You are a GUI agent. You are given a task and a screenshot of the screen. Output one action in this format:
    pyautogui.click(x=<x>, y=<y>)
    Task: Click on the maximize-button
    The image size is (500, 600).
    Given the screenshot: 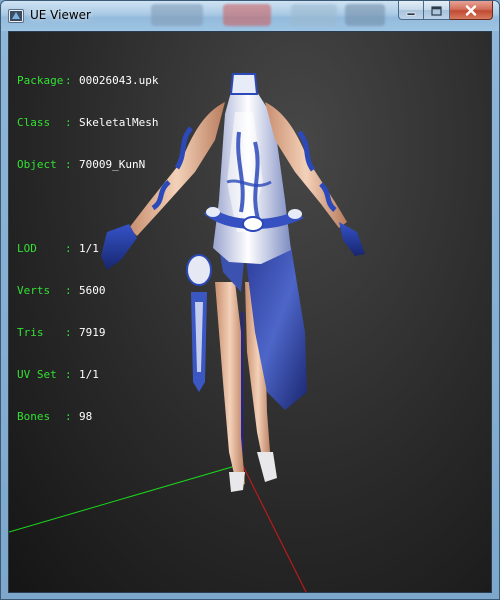 What is the action you would take?
    pyautogui.click(x=437, y=10)
    